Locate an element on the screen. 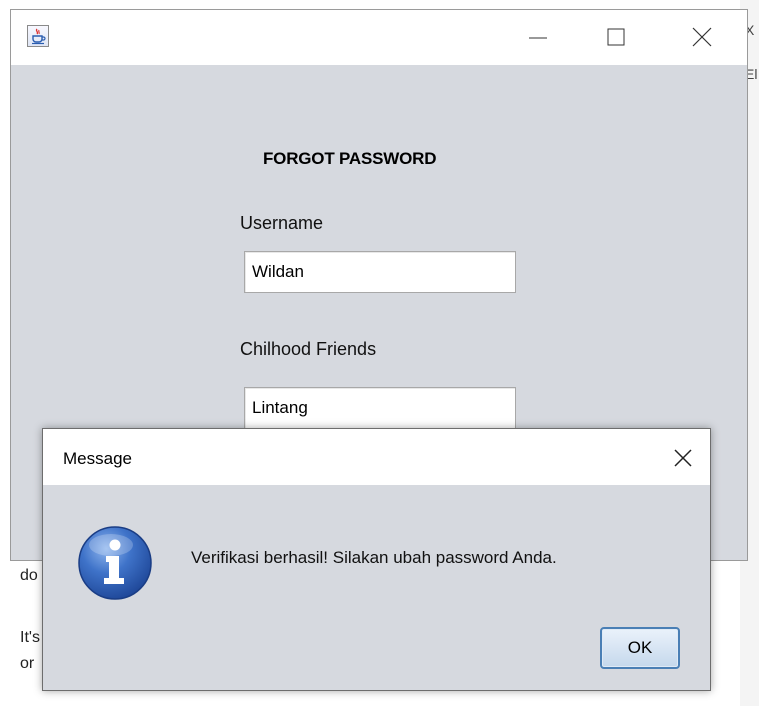 The height and width of the screenshot is (706, 759). ok-button: OK is located at coordinates (640, 648).